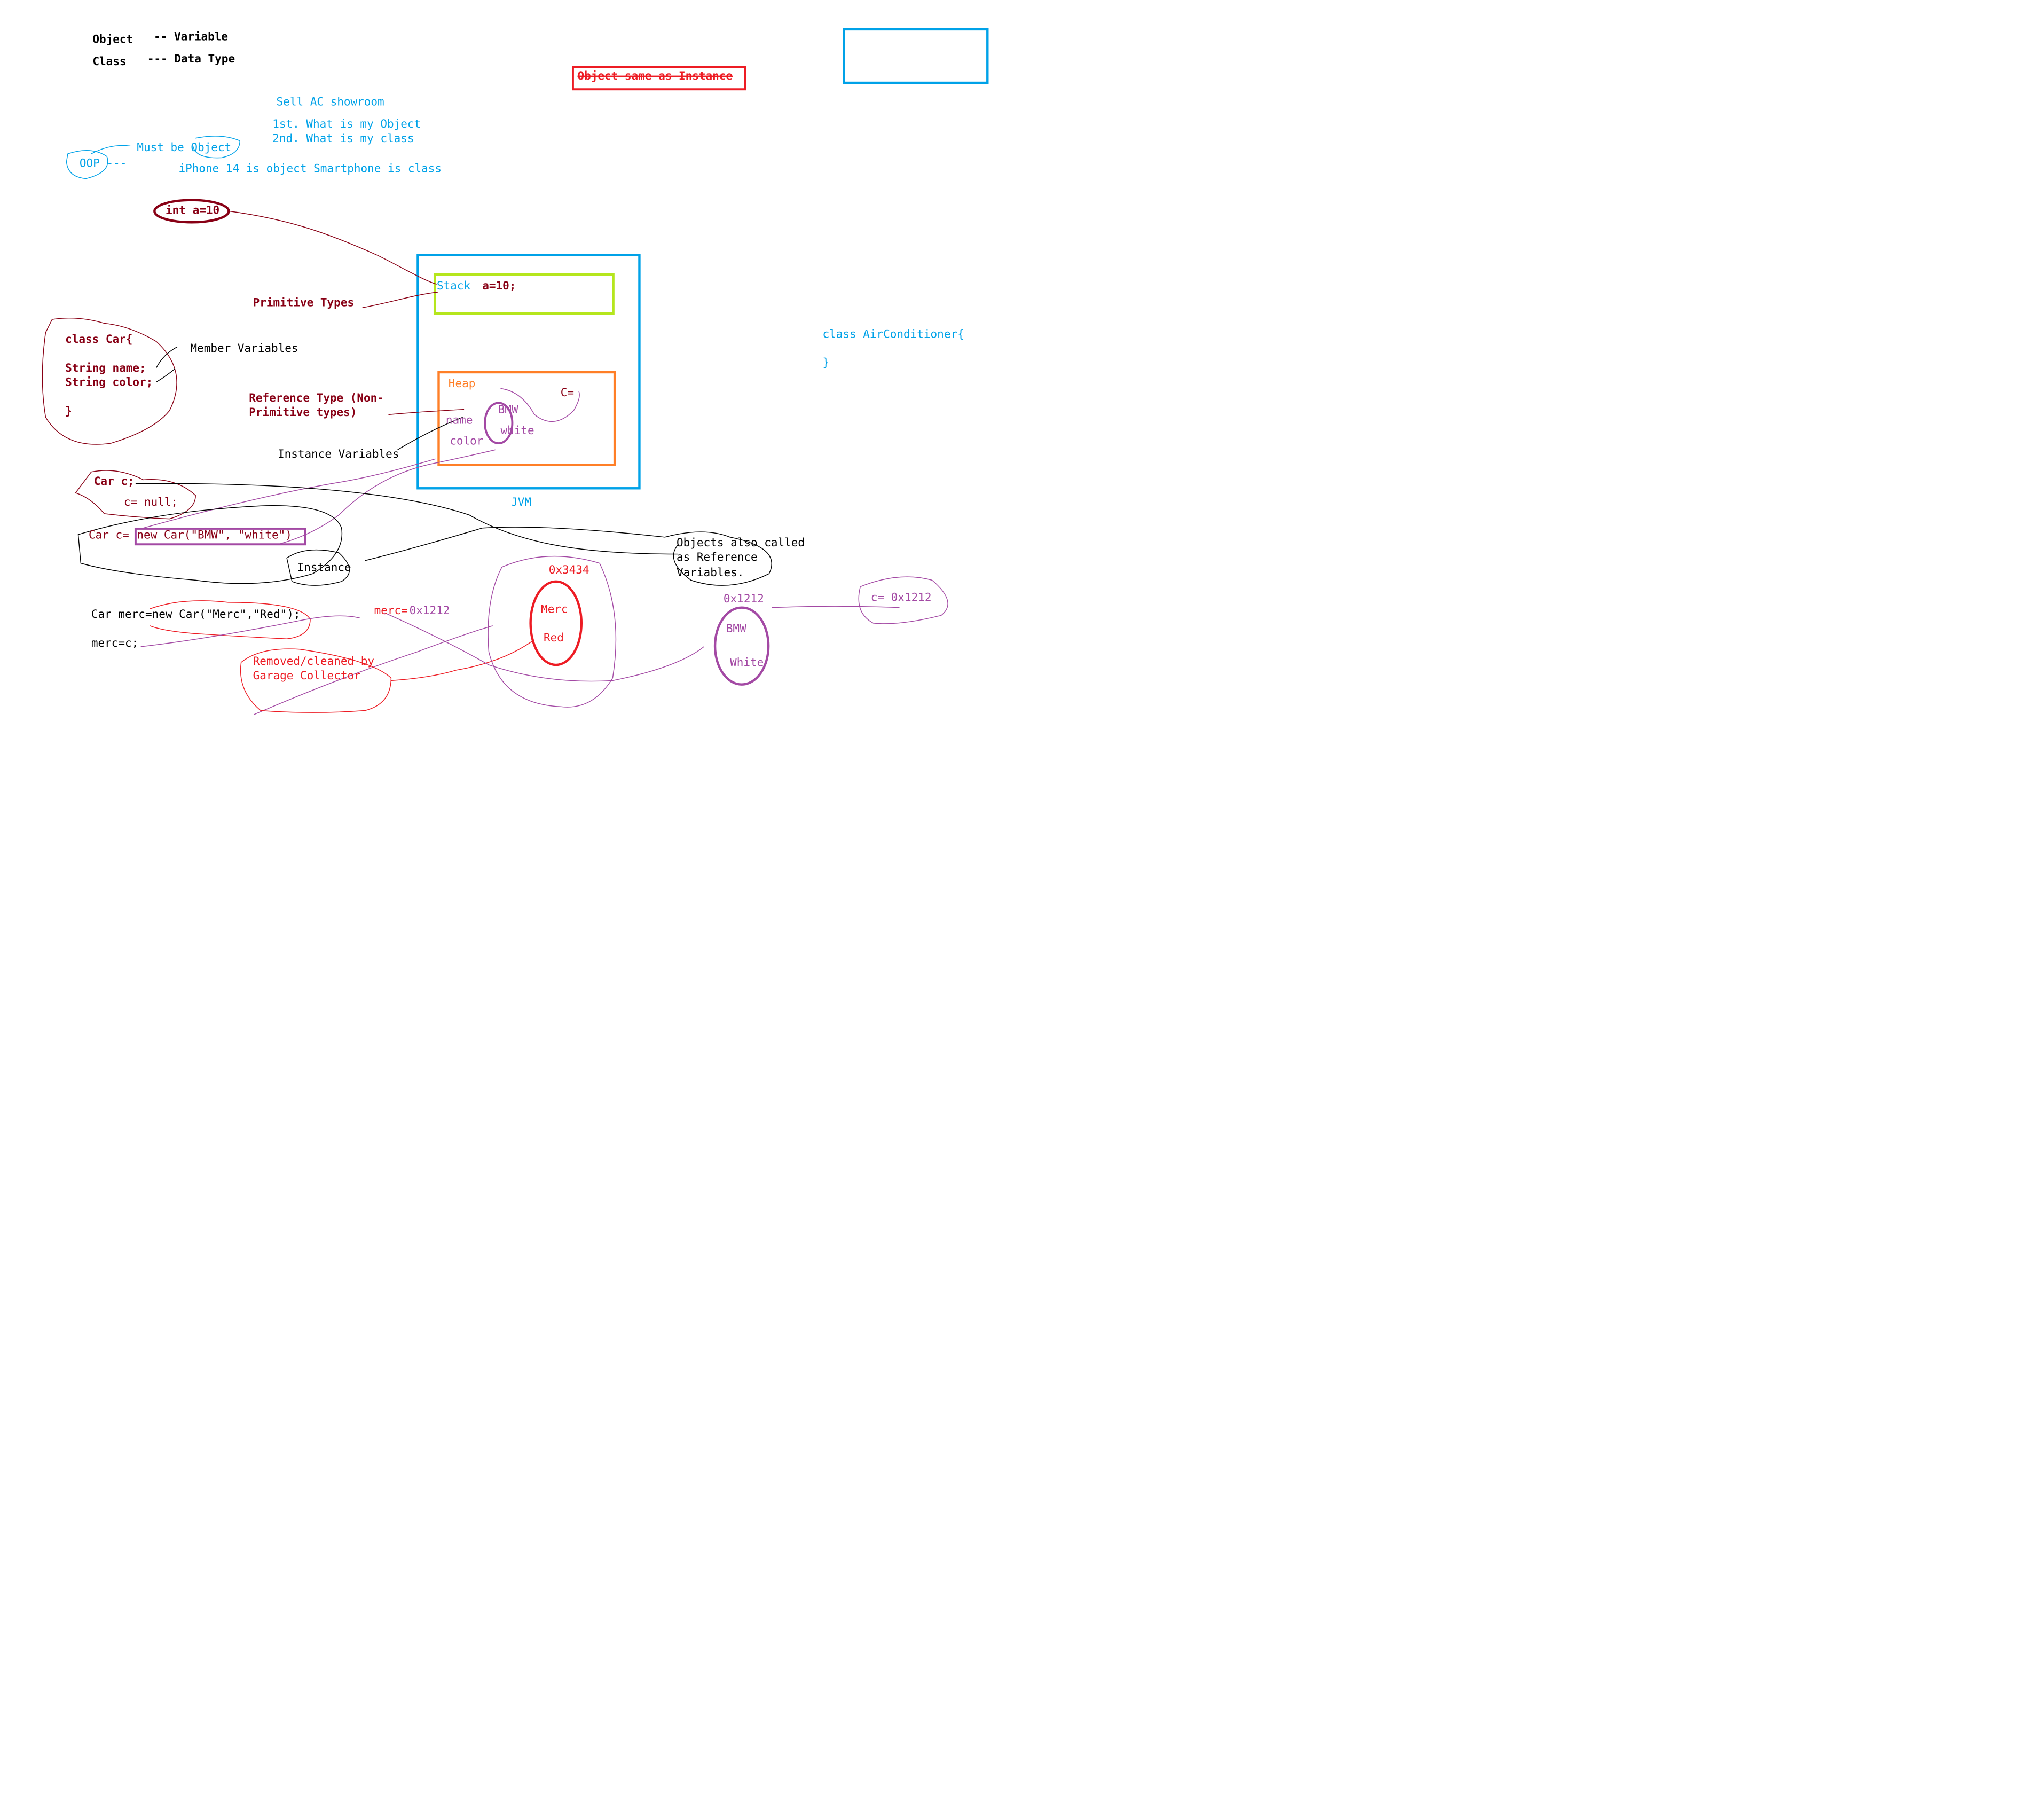  What do you see at coordinates (554, 610) in the screenshot?
I see `merc-name-value: Merc` at bounding box center [554, 610].